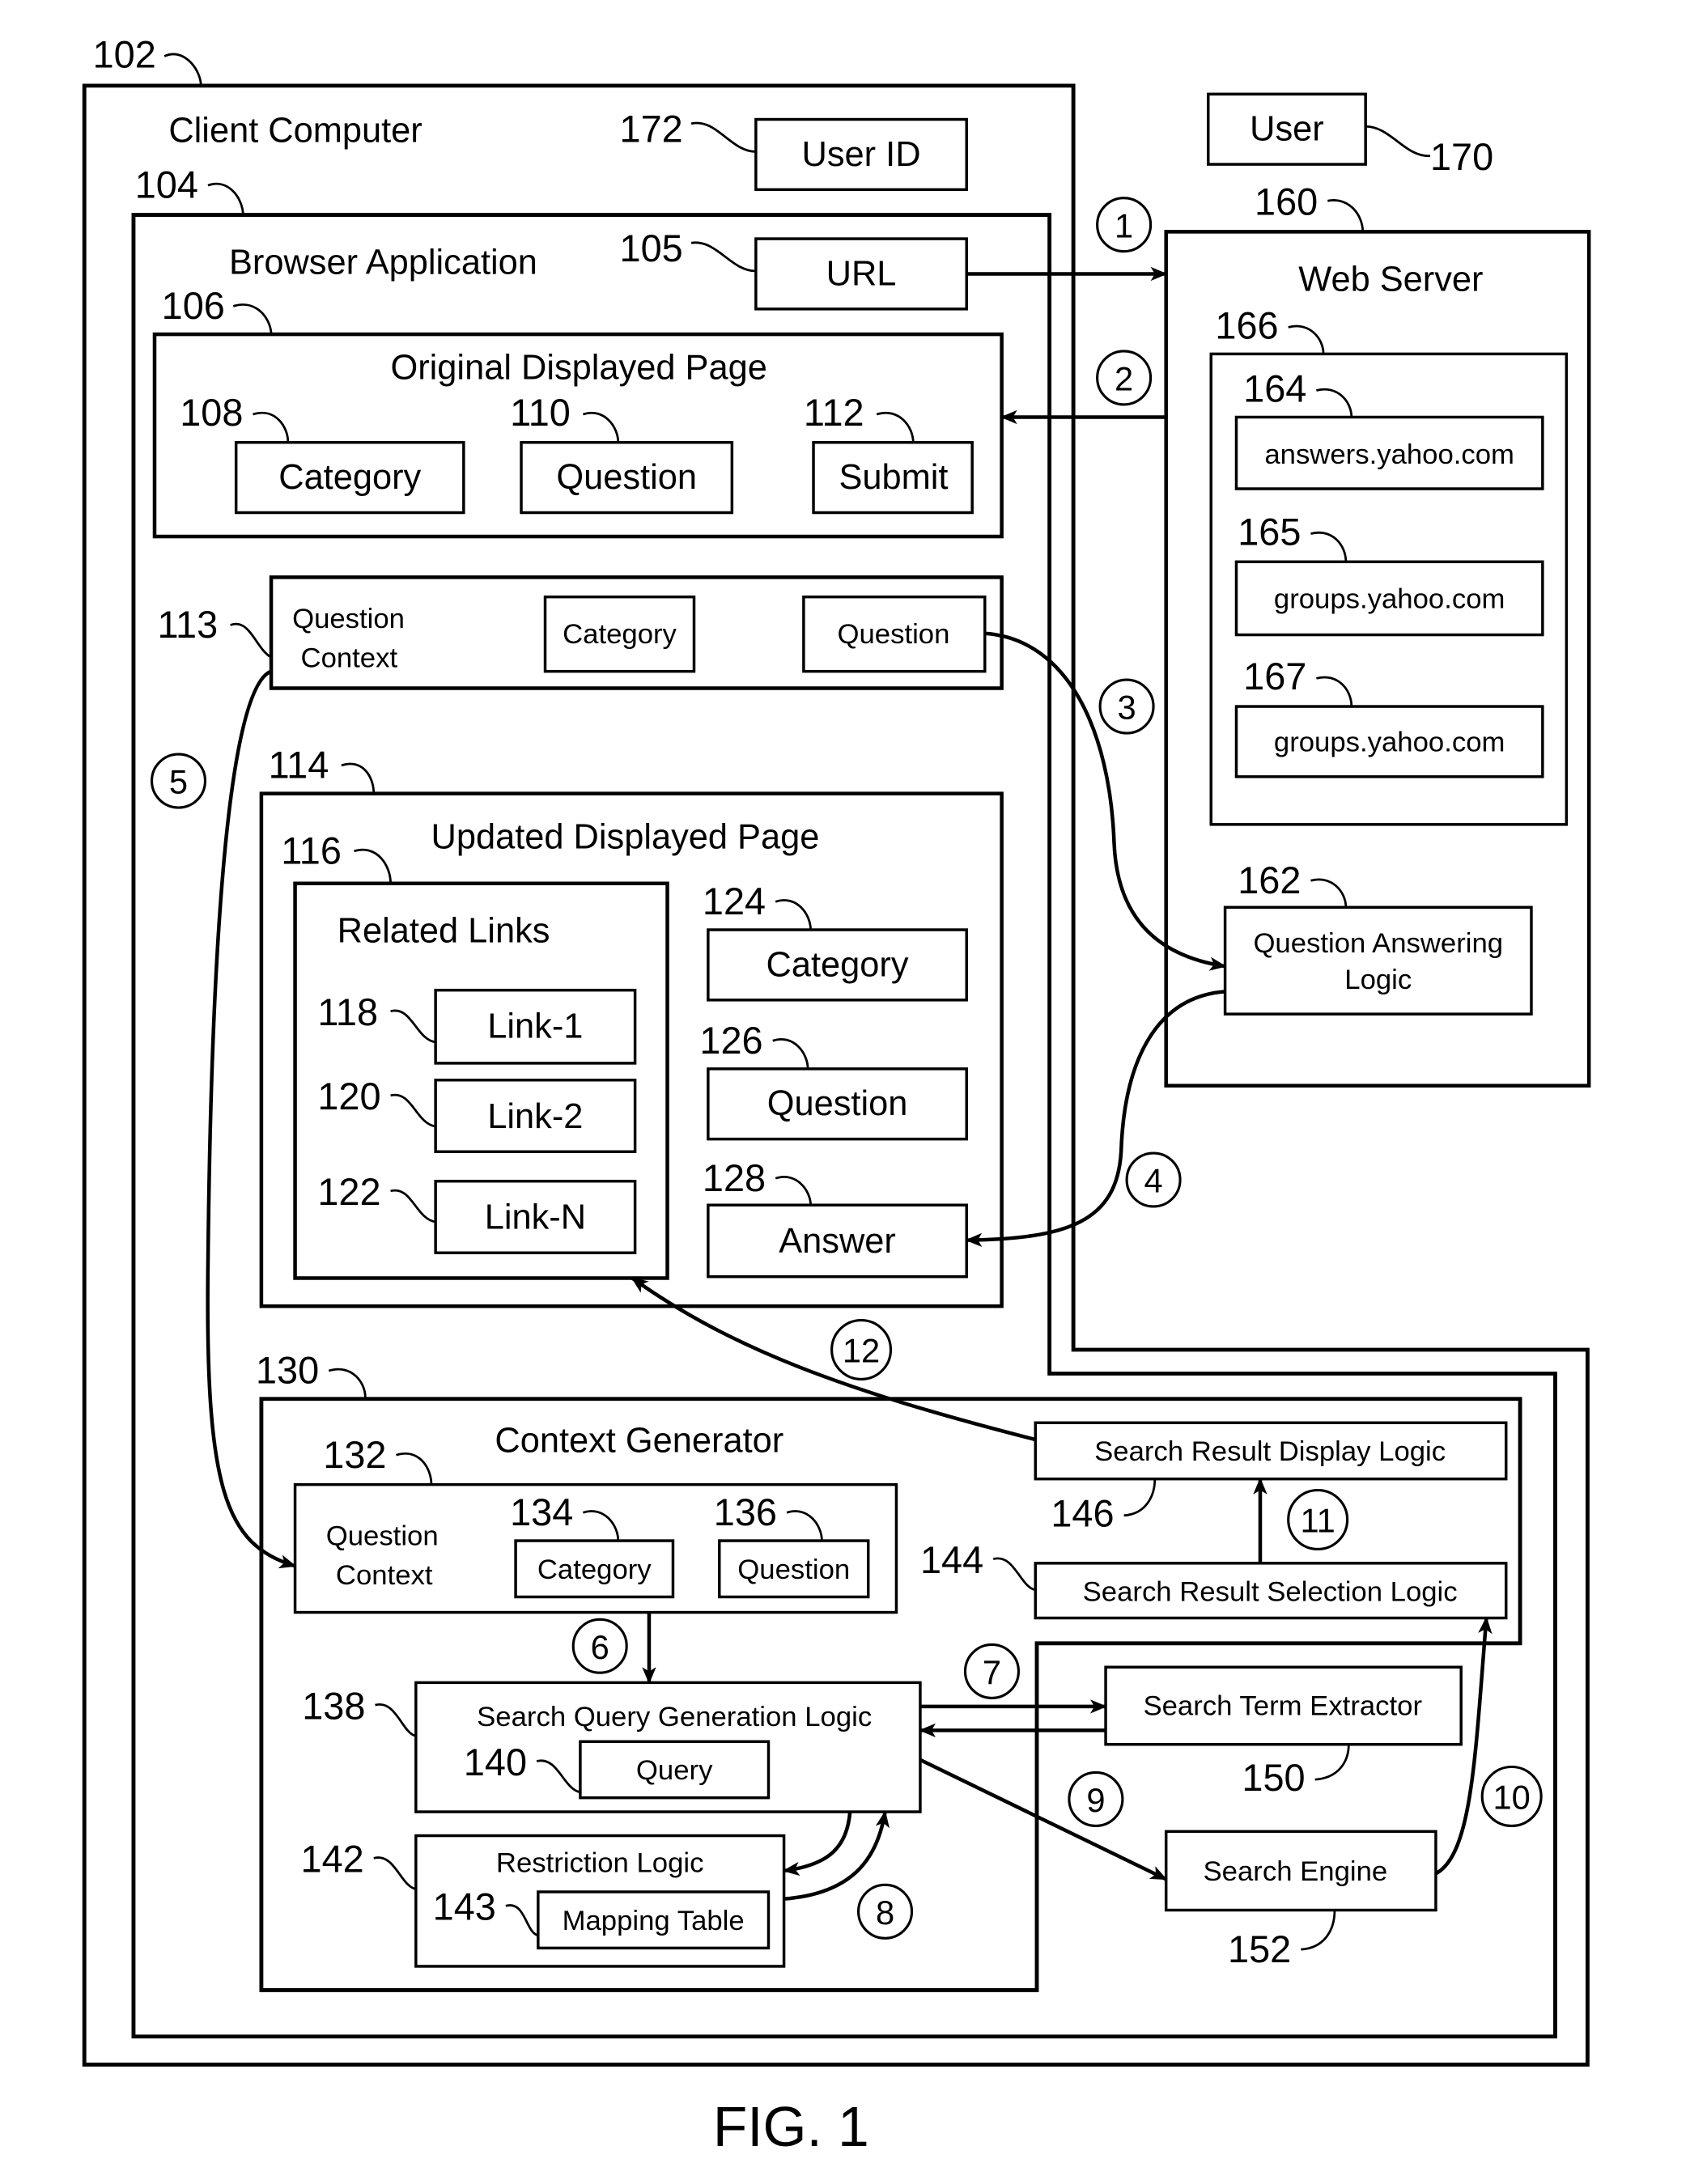 This screenshot has width=1707, height=2184. Describe the element at coordinates (625, 836) in the screenshot. I see `updated-page-title: Updated Displayed Page` at that location.